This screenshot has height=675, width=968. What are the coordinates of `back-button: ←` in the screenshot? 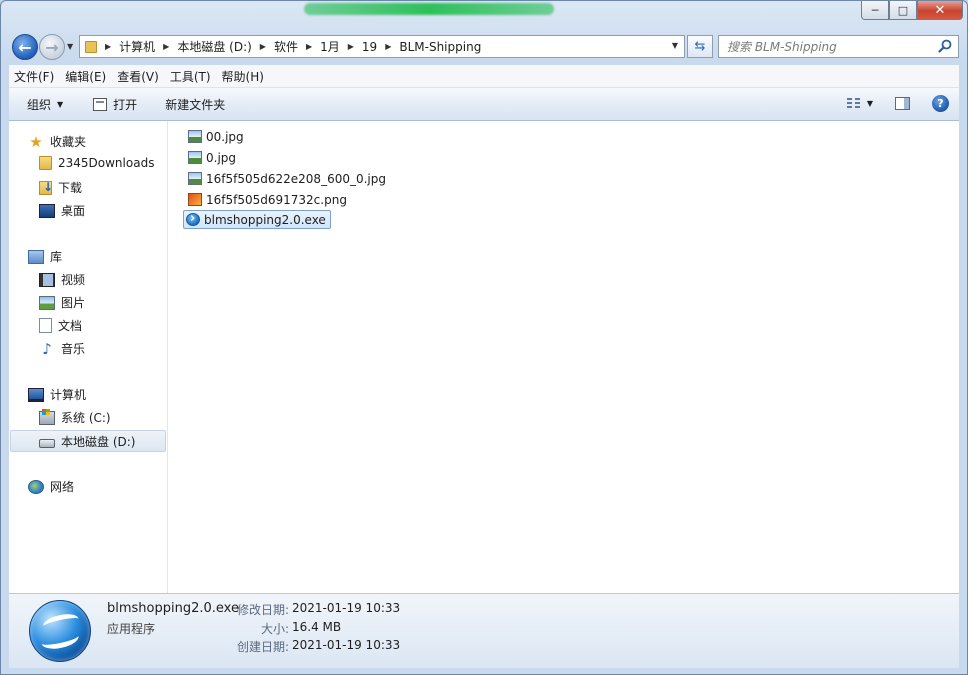 It's located at (25, 47).